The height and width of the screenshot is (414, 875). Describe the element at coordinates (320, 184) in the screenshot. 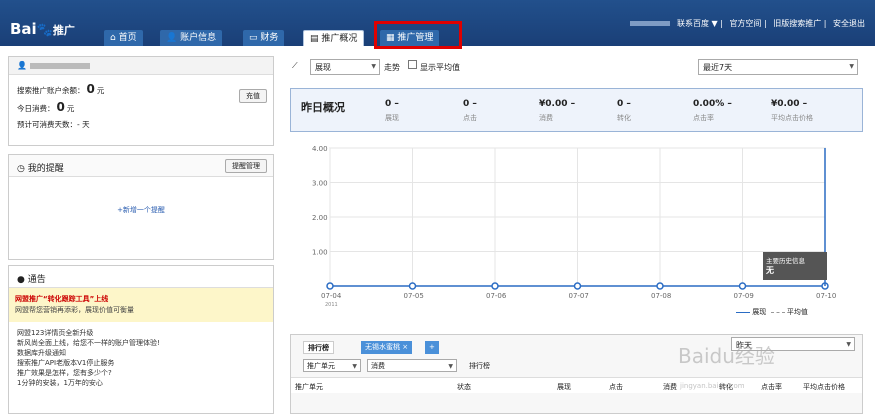

I see `y-tick-label: 3.00` at that location.